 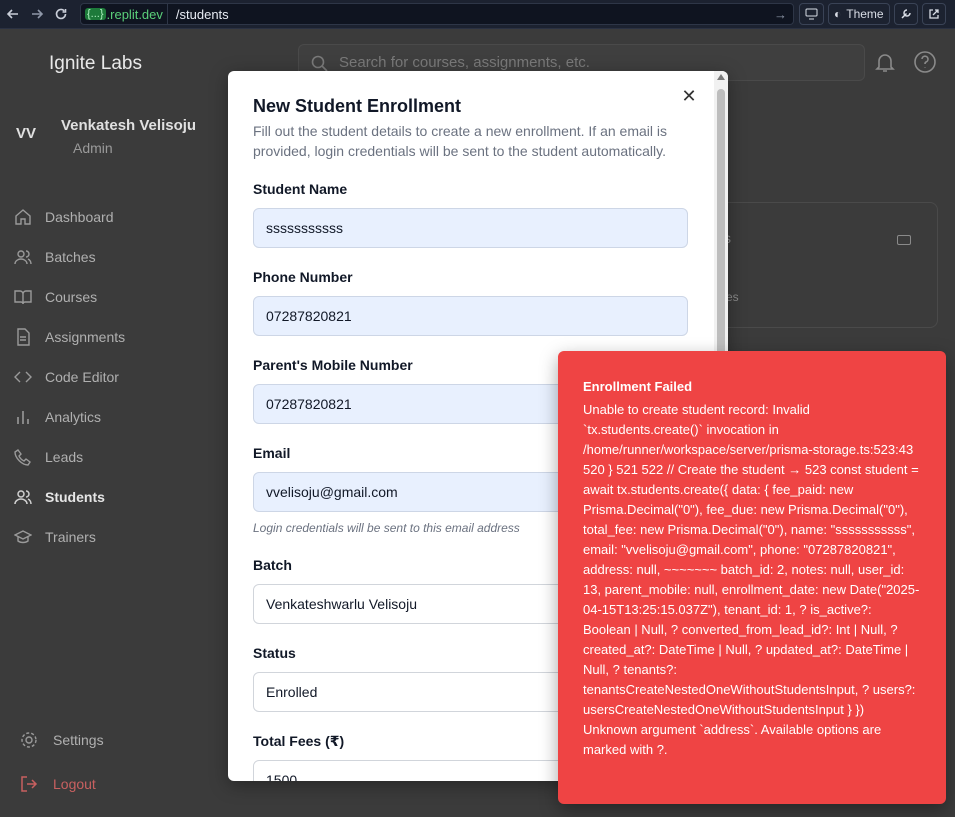 I want to click on sidebar-item-label: Leads, so click(x=64, y=457).